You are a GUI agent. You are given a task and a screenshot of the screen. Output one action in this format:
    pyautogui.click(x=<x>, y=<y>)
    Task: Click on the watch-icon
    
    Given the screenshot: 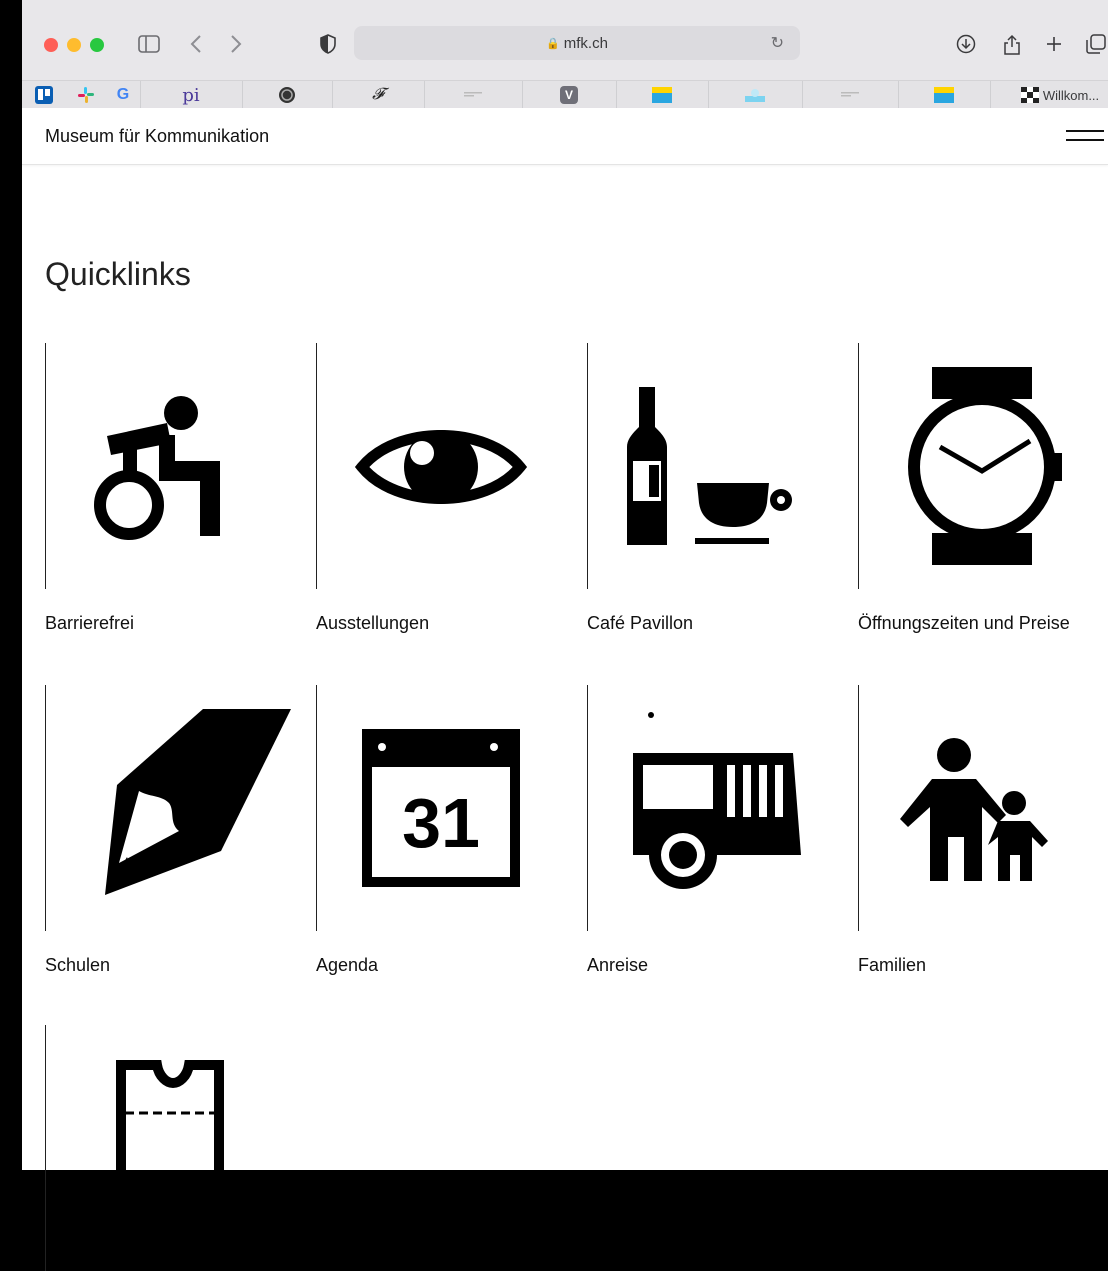 What is the action you would take?
    pyautogui.click(x=985, y=466)
    